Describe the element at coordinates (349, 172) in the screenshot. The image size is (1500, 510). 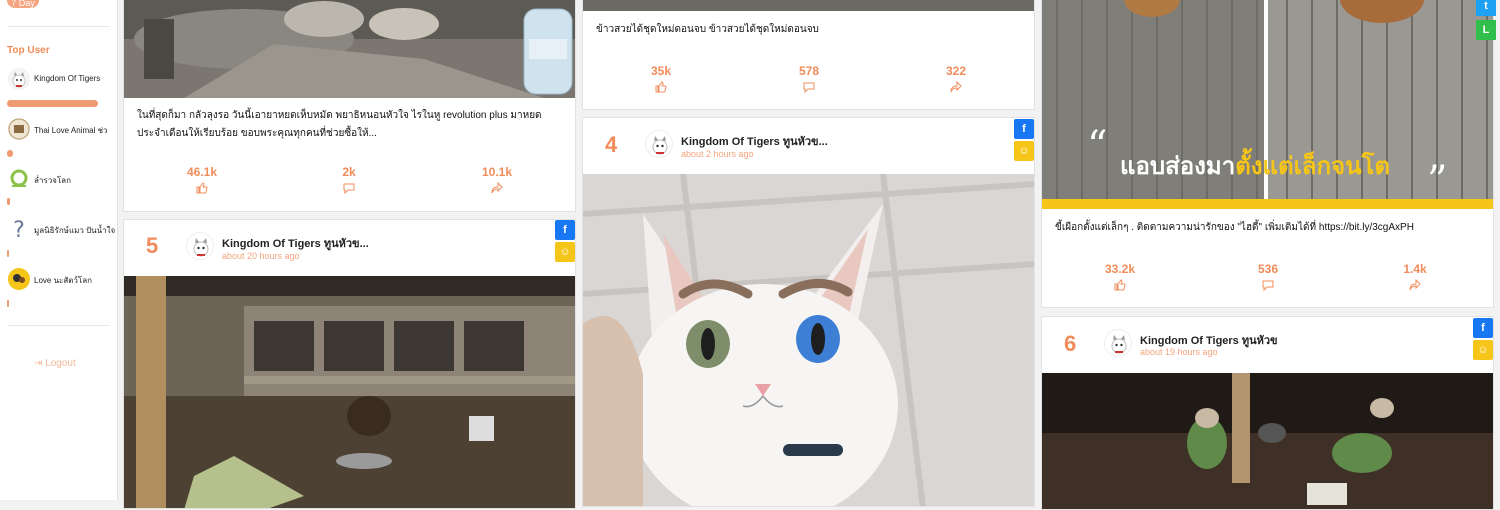
I see `comment-count: 2k` at that location.